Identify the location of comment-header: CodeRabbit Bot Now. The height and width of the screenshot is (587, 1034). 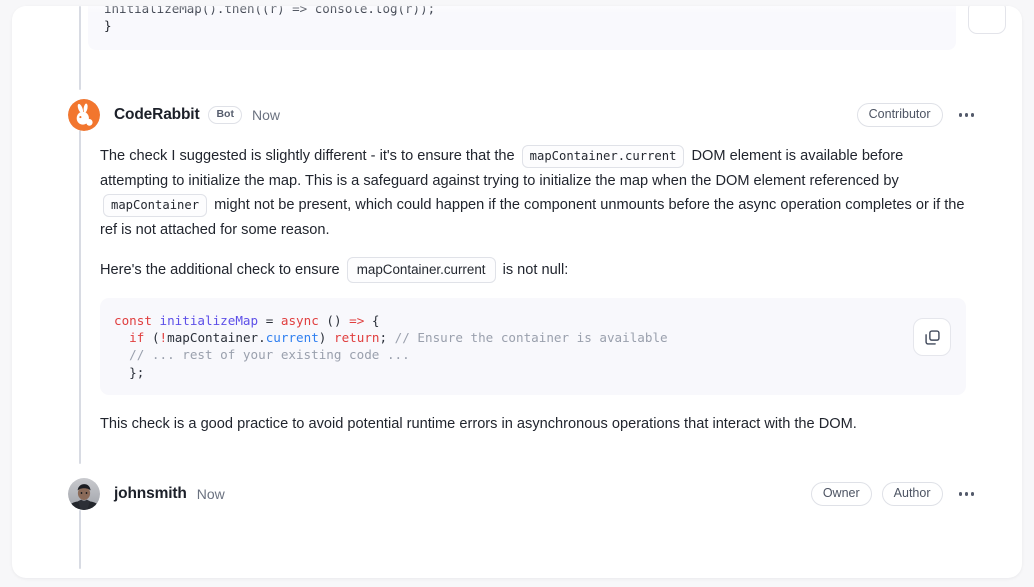
(174, 115).